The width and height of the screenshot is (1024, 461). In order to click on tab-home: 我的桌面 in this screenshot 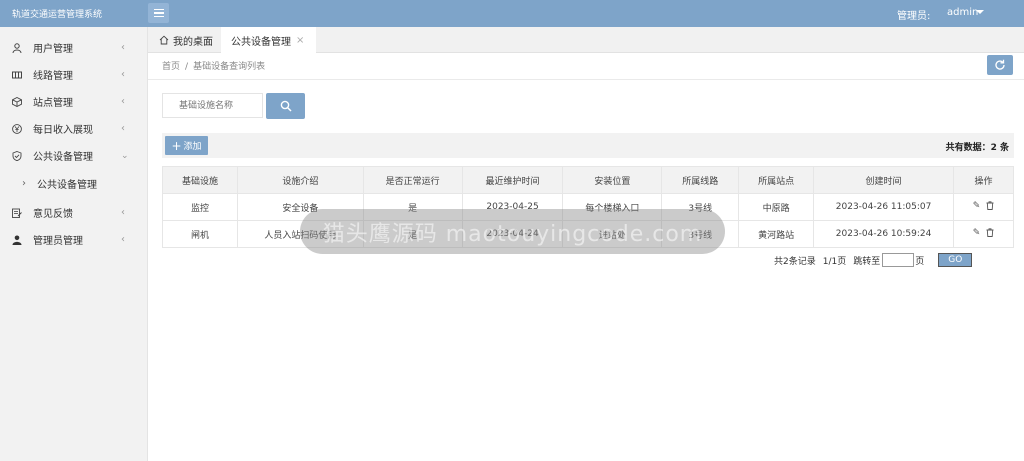, I will do `click(184, 40)`.